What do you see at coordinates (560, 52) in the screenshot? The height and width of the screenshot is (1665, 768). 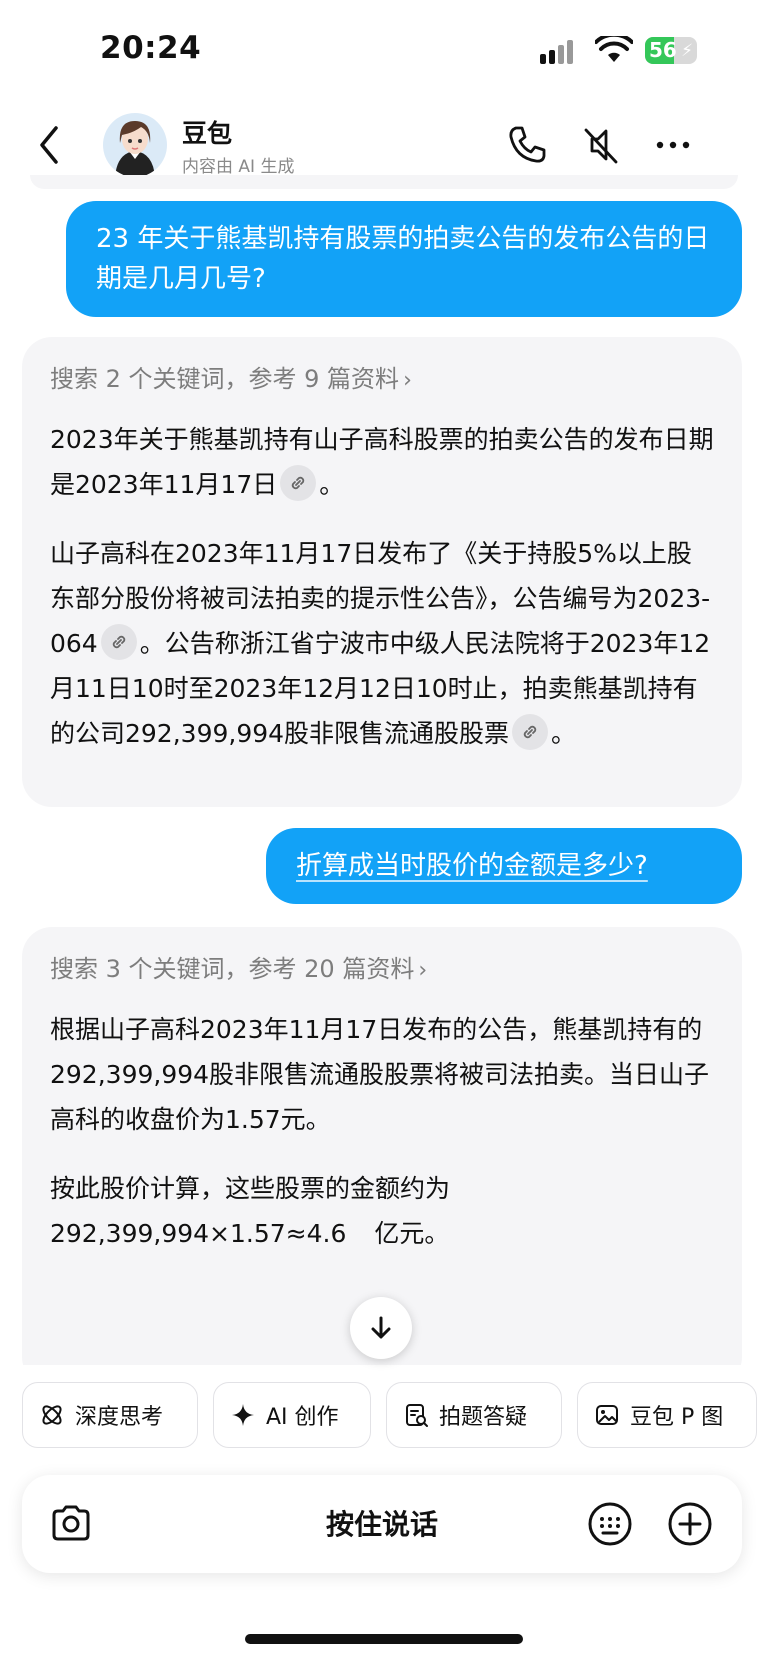 I see `cellular-signal-icon` at bounding box center [560, 52].